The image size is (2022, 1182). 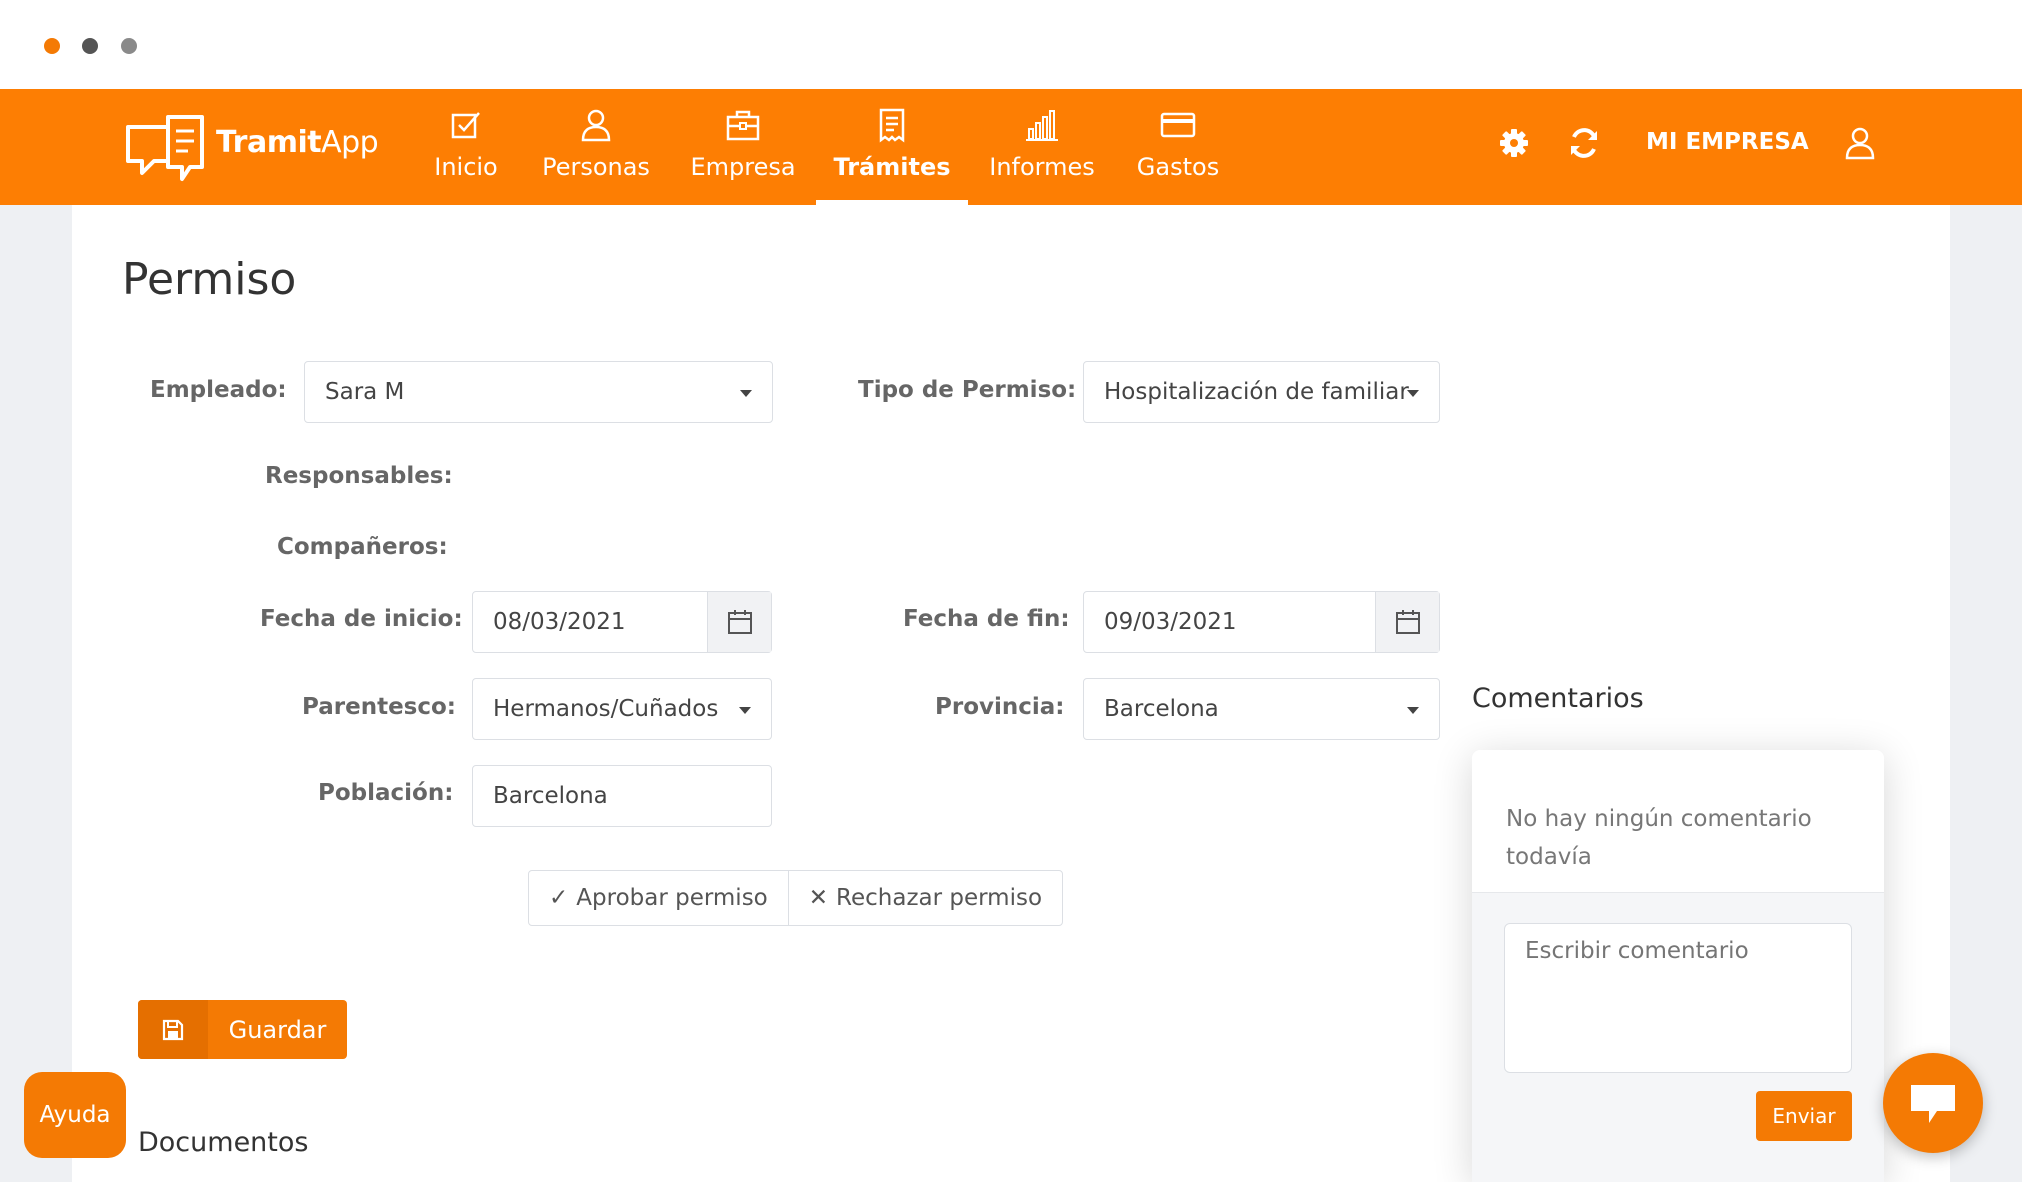 What do you see at coordinates (606, 709) in the screenshot?
I see `parentesco-value: Hermanos/Cuñados` at bounding box center [606, 709].